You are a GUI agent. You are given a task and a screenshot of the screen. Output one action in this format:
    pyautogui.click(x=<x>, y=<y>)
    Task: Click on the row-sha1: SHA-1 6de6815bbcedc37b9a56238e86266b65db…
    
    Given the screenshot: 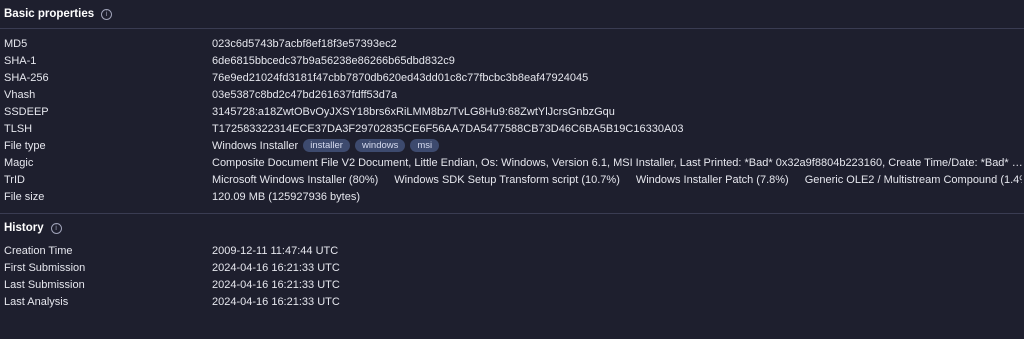 What is the action you would take?
    pyautogui.click(x=512, y=60)
    